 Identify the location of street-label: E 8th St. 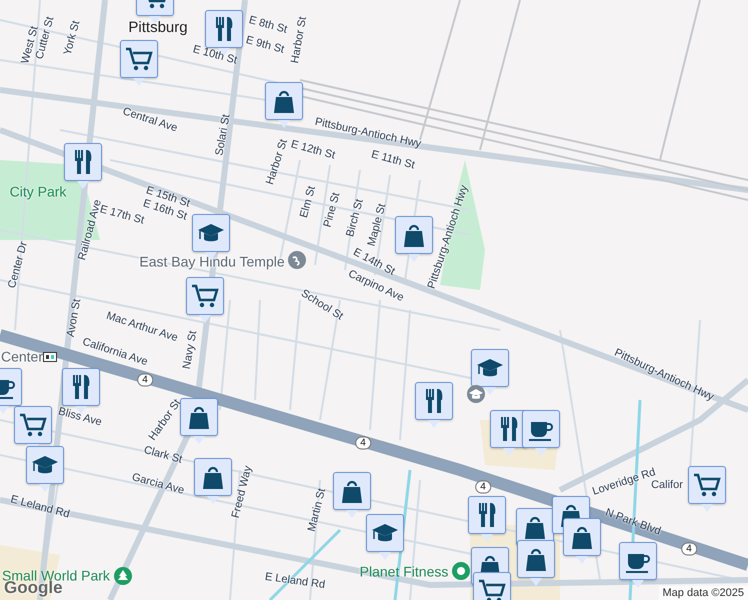
(268, 25).